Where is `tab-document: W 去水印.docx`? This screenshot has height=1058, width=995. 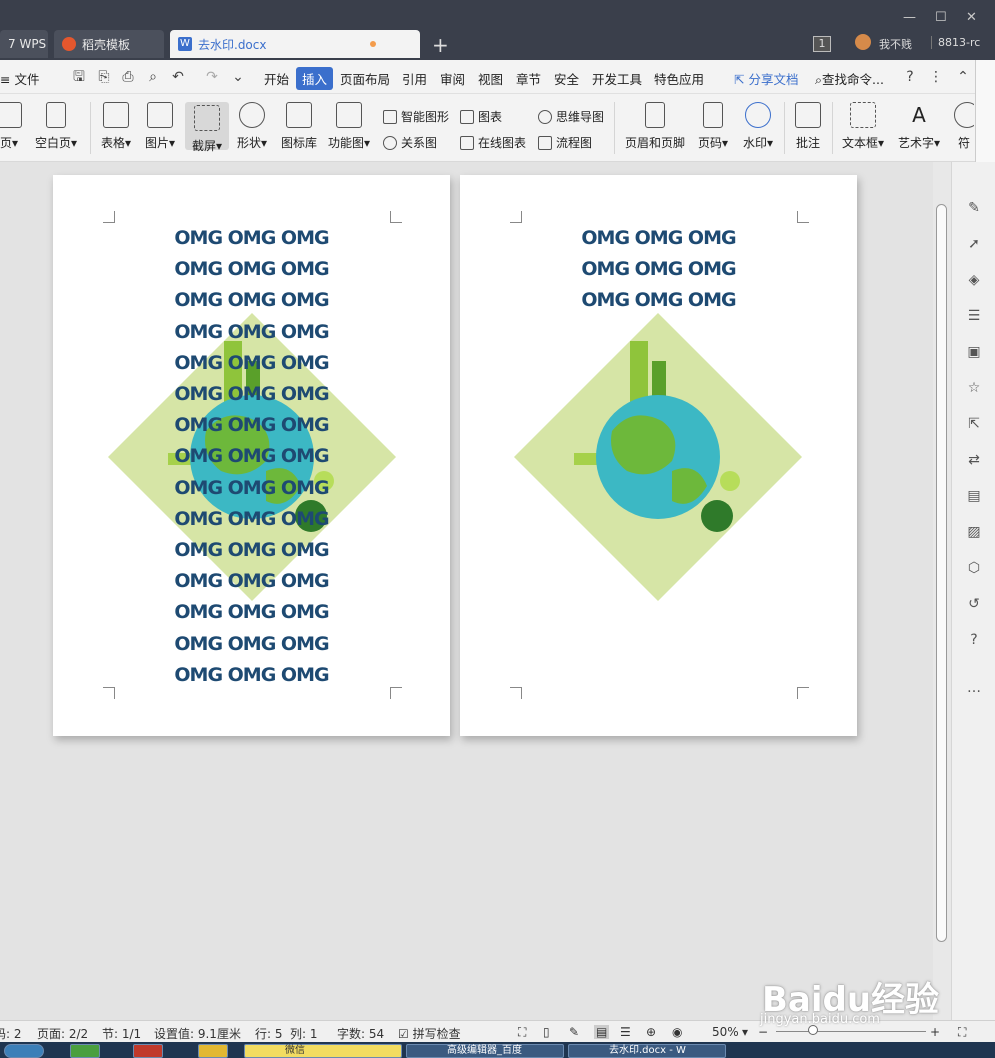
tab-document: W 去水印.docx is located at coordinates (295, 44).